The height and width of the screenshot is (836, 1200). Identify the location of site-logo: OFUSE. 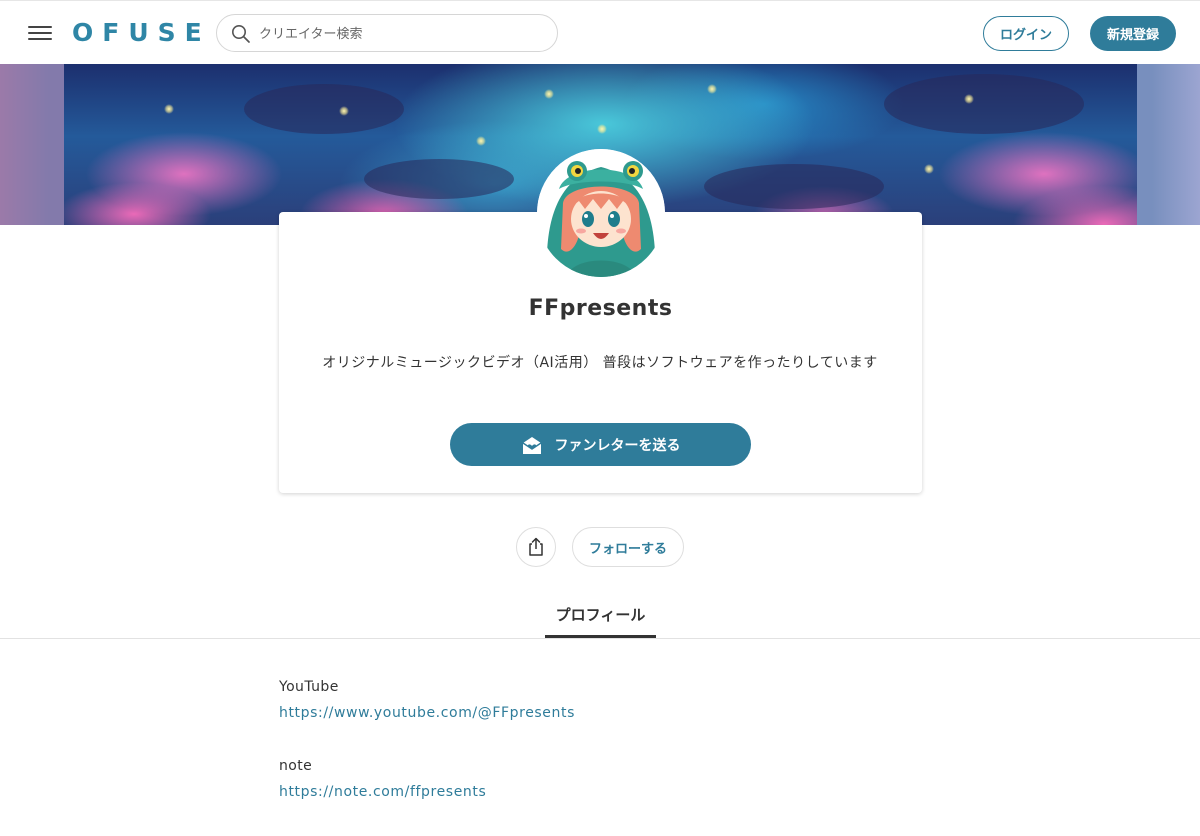
(141, 33).